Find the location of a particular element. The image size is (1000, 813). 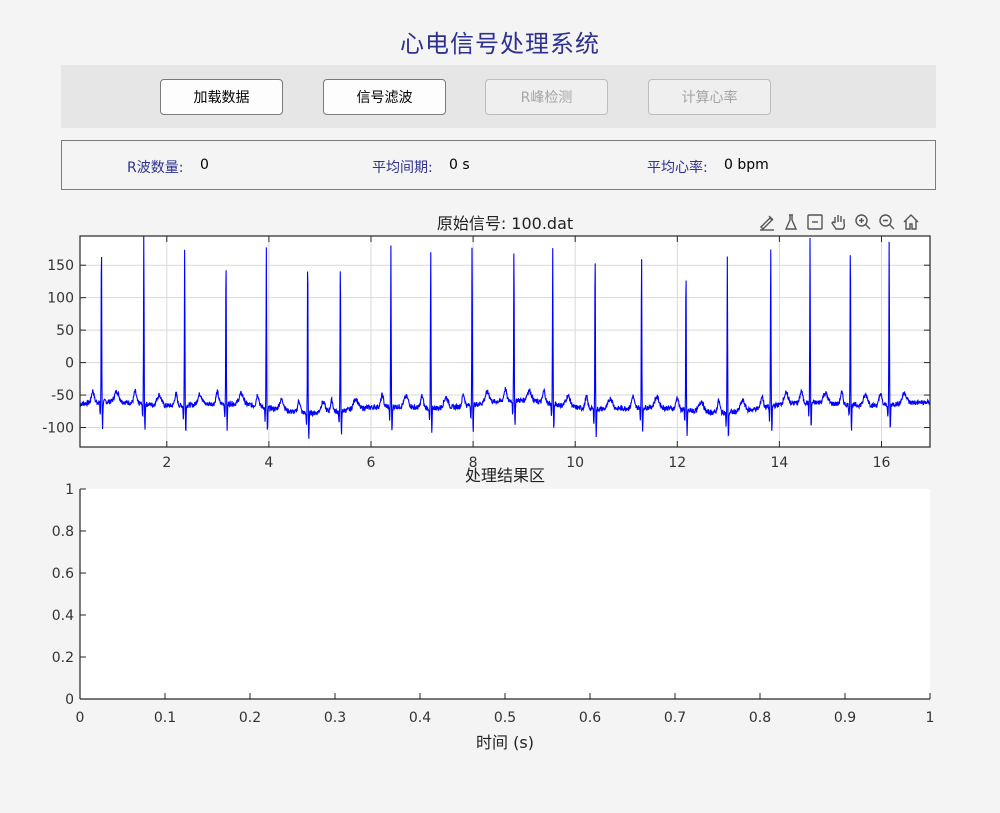

y-tick-label: 0.4 is located at coordinates (63, 616).